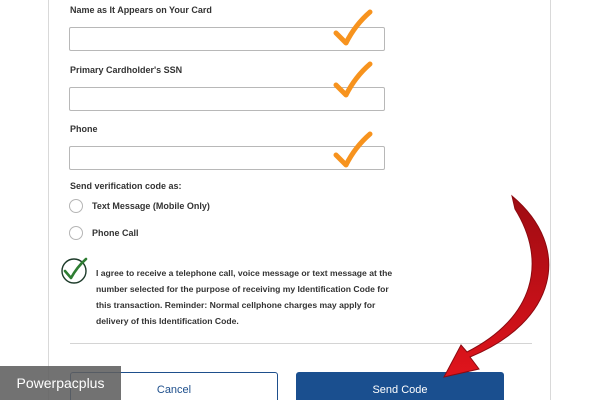 The width and height of the screenshot is (600, 400). I want to click on radio-option-label: Text Message (Mobile Only), so click(151, 206).